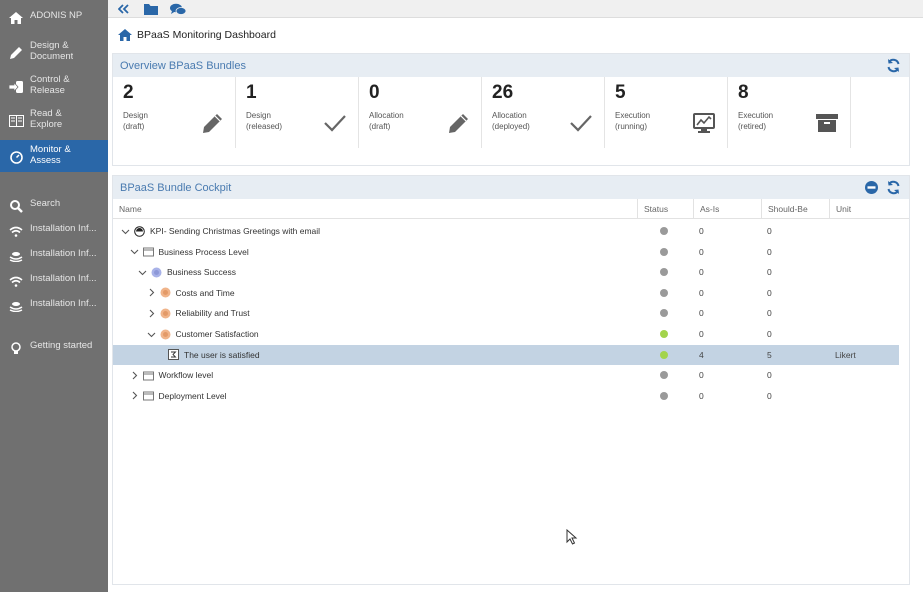  I want to click on column-header-as-is: As-Is, so click(727, 209).